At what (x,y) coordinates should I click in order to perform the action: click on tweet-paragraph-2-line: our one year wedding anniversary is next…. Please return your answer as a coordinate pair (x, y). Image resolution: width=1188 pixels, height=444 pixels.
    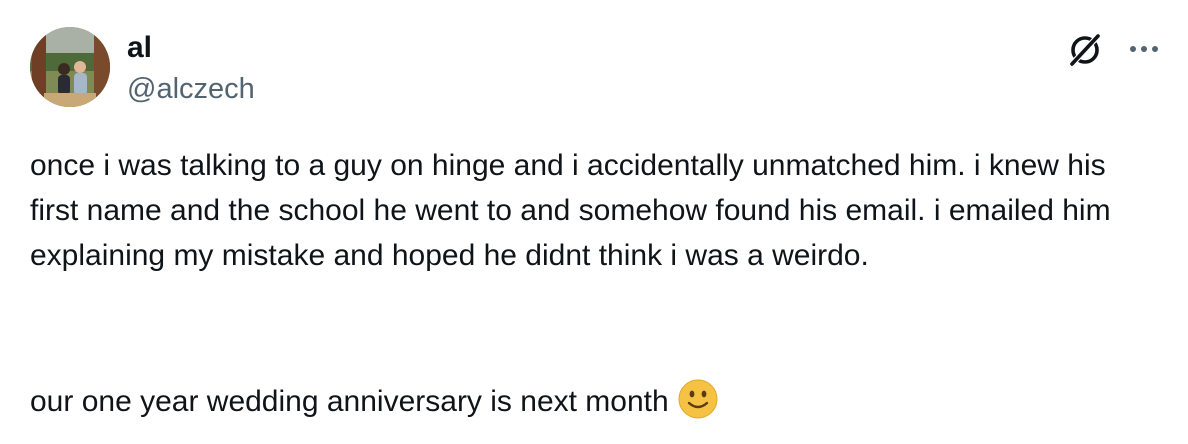
    Looking at the image, I should click on (374, 401).